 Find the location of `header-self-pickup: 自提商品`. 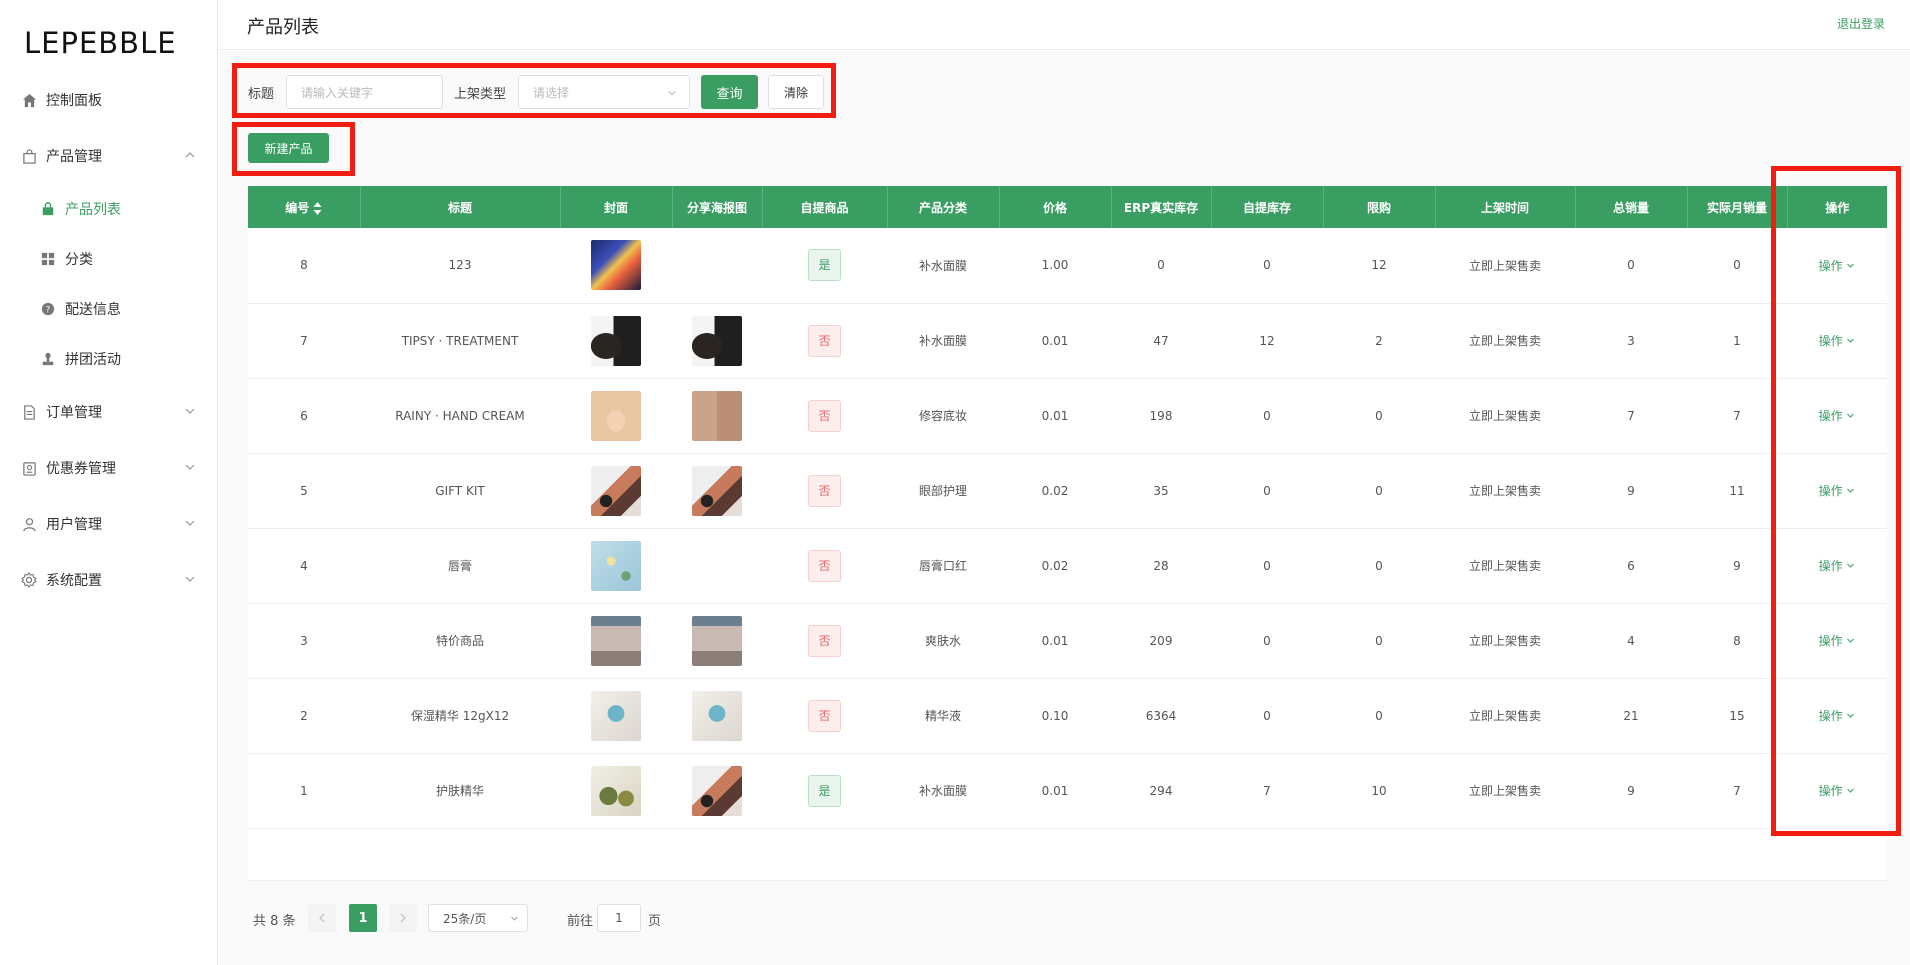

header-self-pickup: 自提商品 is located at coordinates (825, 207).